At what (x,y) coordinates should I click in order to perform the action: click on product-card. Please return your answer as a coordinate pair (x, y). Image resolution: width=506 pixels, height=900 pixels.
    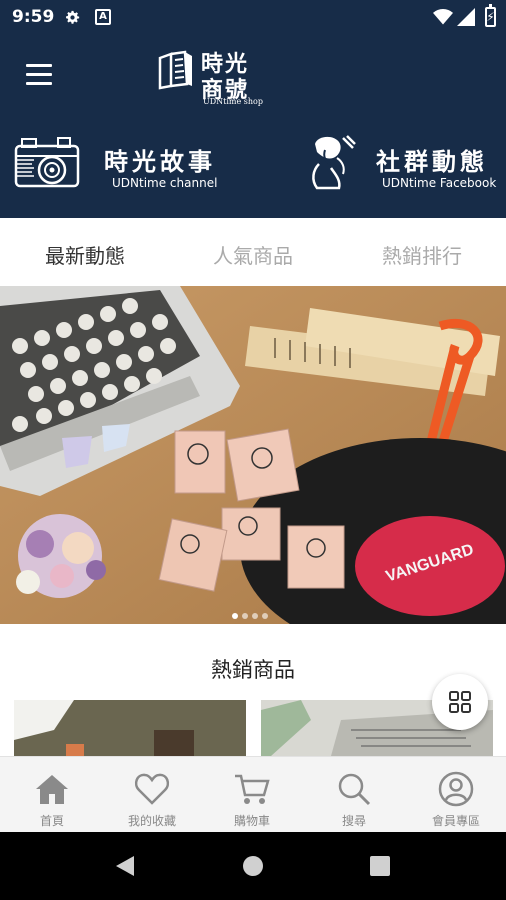
    Looking at the image, I should click on (130, 728).